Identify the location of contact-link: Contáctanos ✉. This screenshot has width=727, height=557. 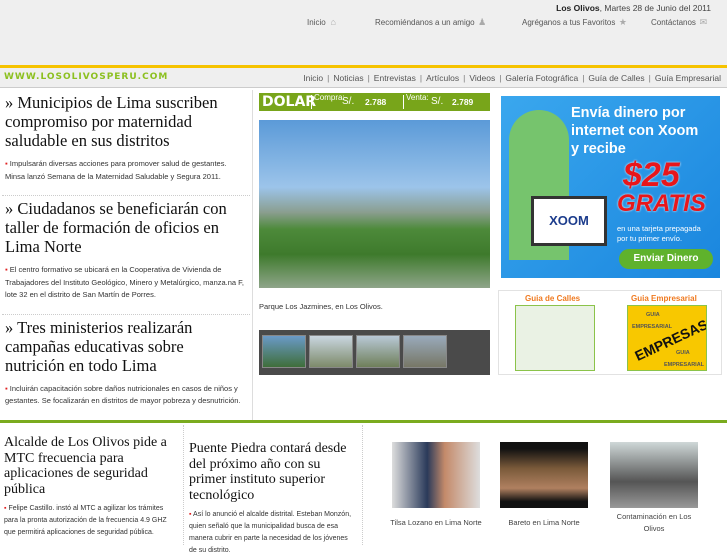
(679, 22).